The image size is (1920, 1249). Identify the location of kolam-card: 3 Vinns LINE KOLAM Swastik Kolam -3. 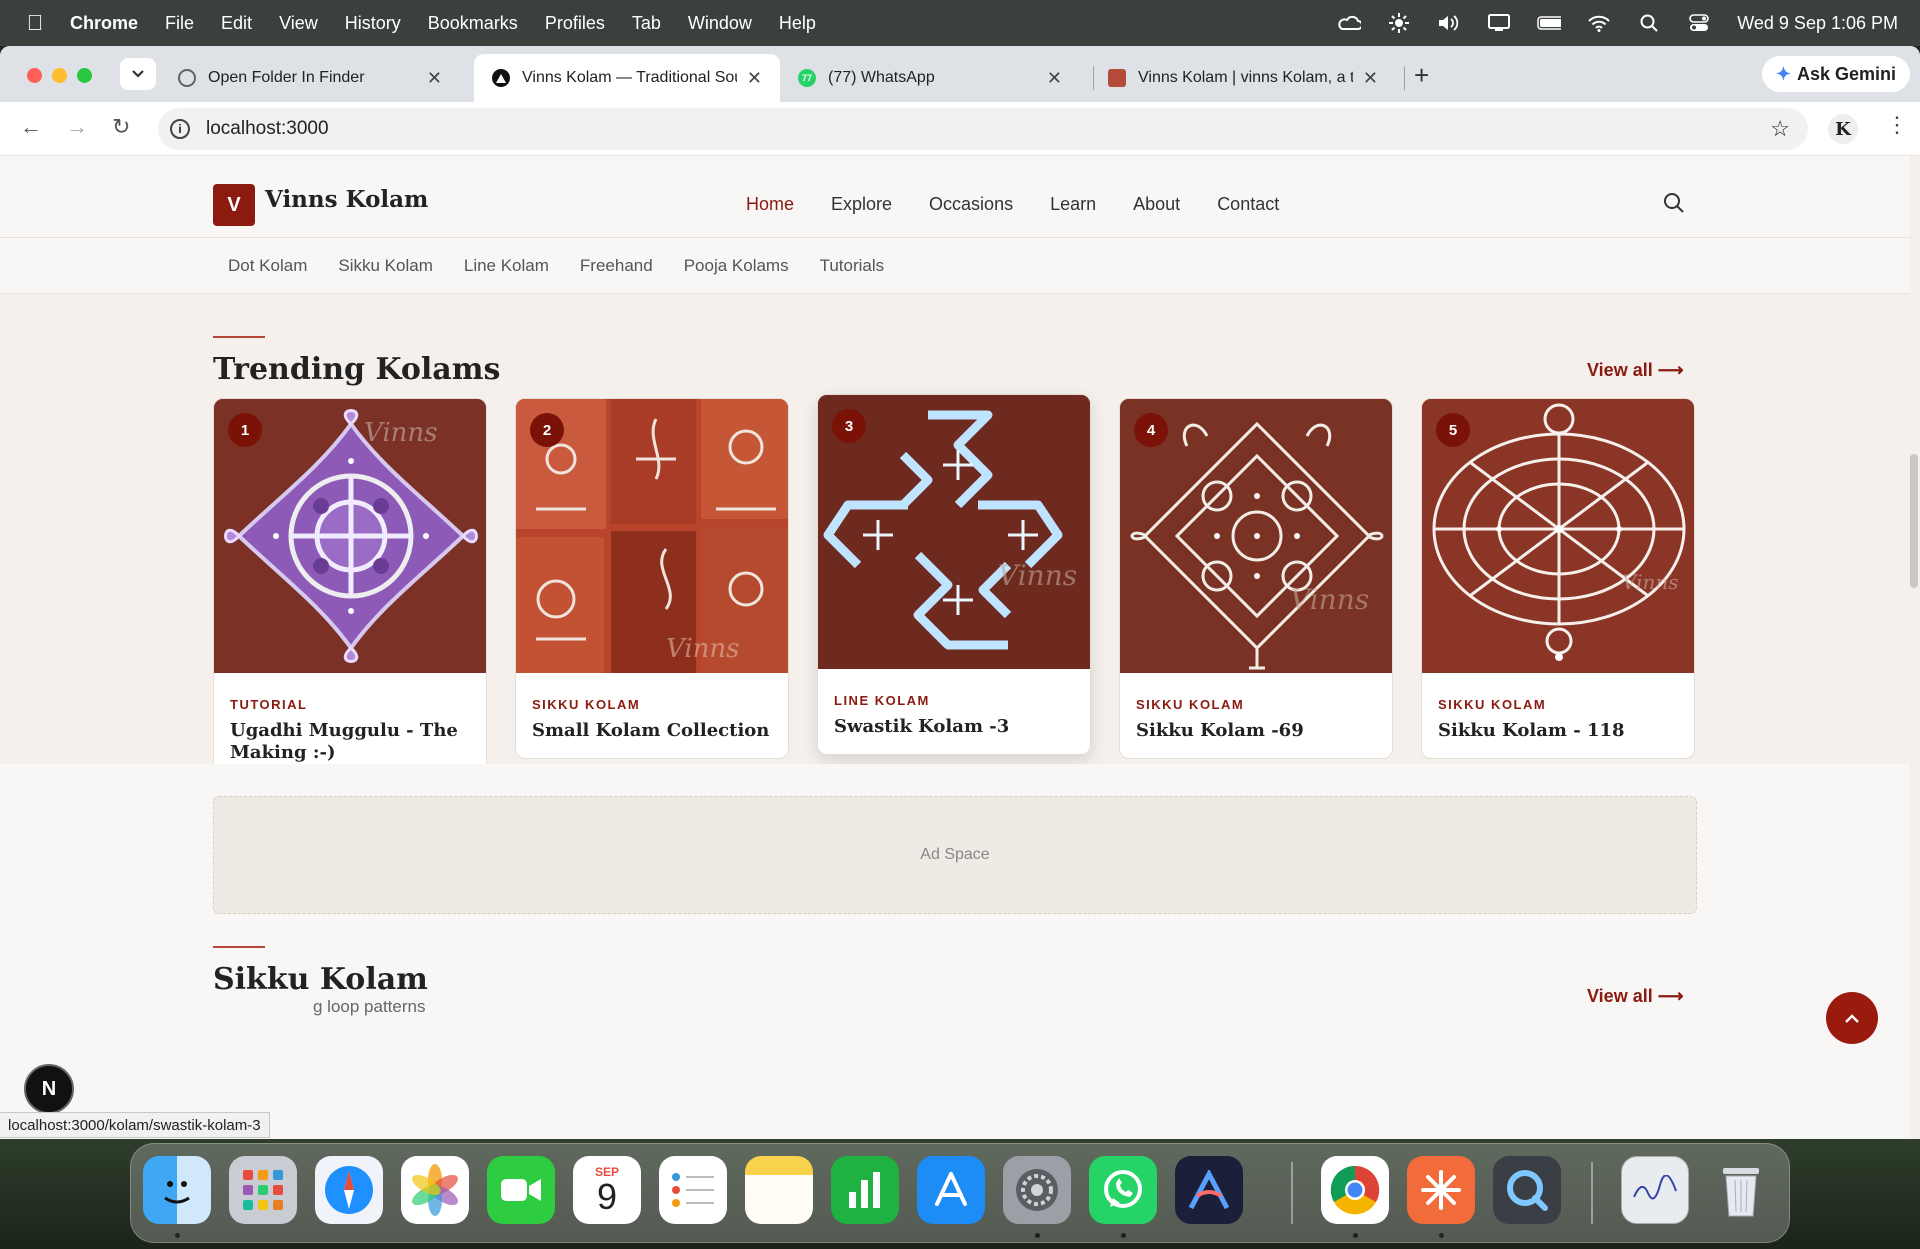
(954, 574).